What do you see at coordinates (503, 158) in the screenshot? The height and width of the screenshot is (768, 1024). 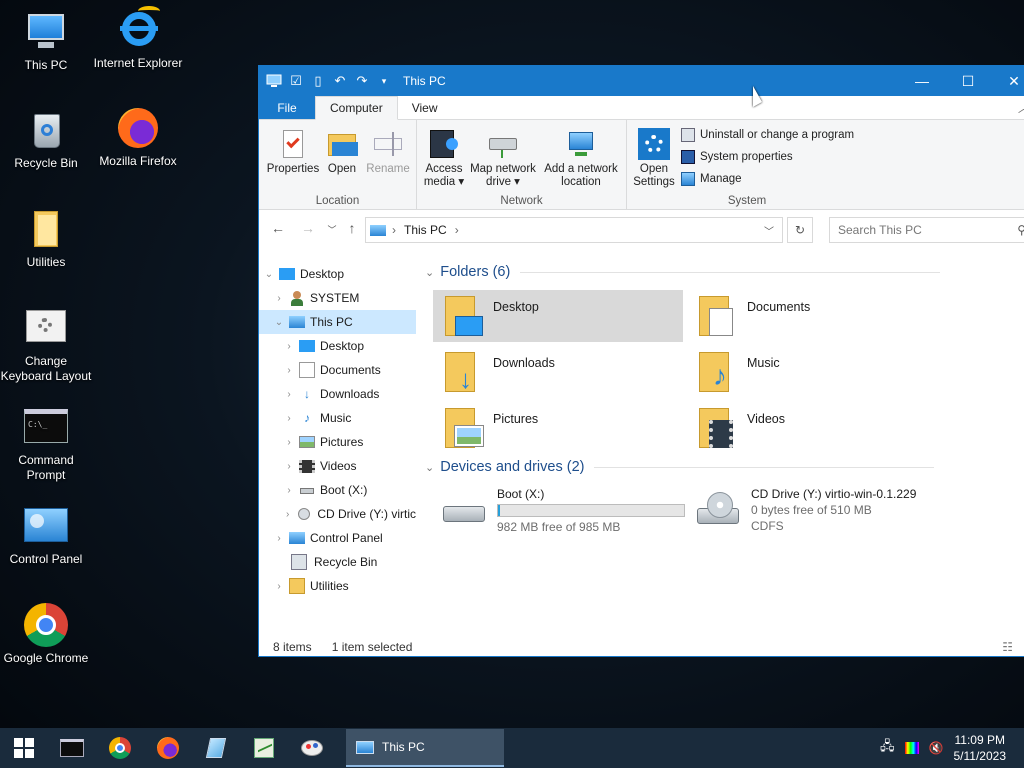 I see `map-network-drive-button: Map network drive ▾` at bounding box center [503, 158].